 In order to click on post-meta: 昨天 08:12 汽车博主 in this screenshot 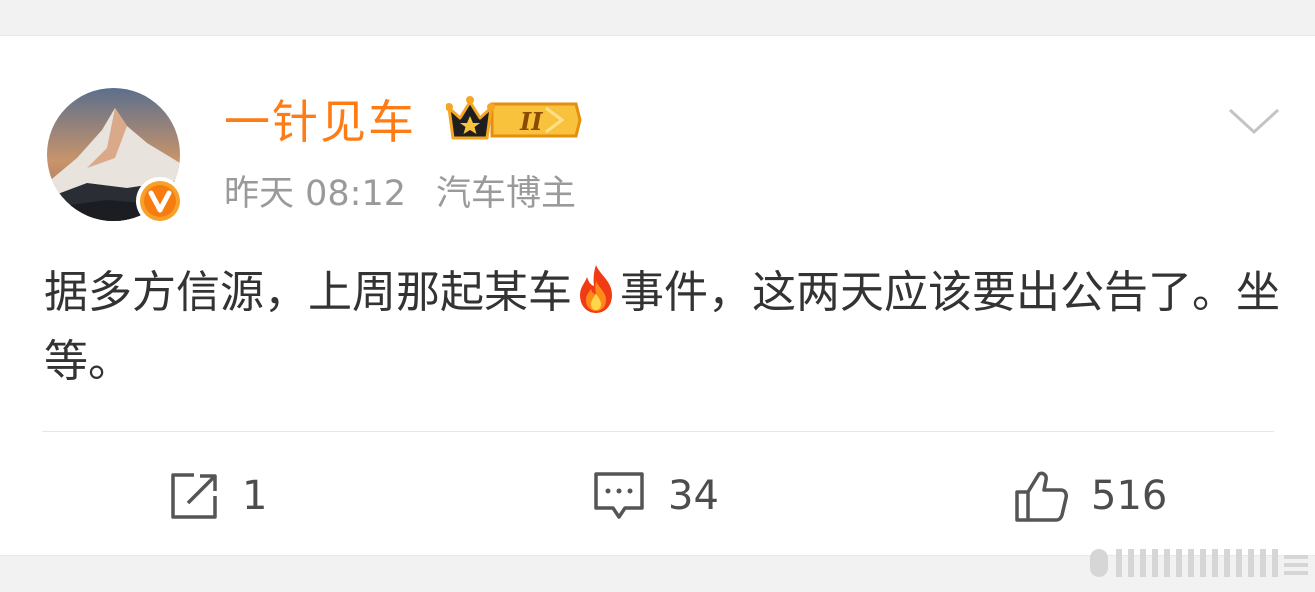, I will do `click(400, 194)`.